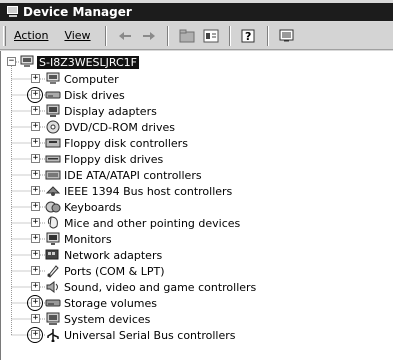  Describe the element at coordinates (111, 303) in the screenshot. I see `tree-item-label: Storage volumes` at that location.